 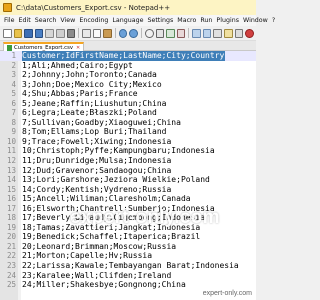 What do you see at coordinates (160, 20) in the screenshot?
I see `menu-settings: Settings` at bounding box center [160, 20].